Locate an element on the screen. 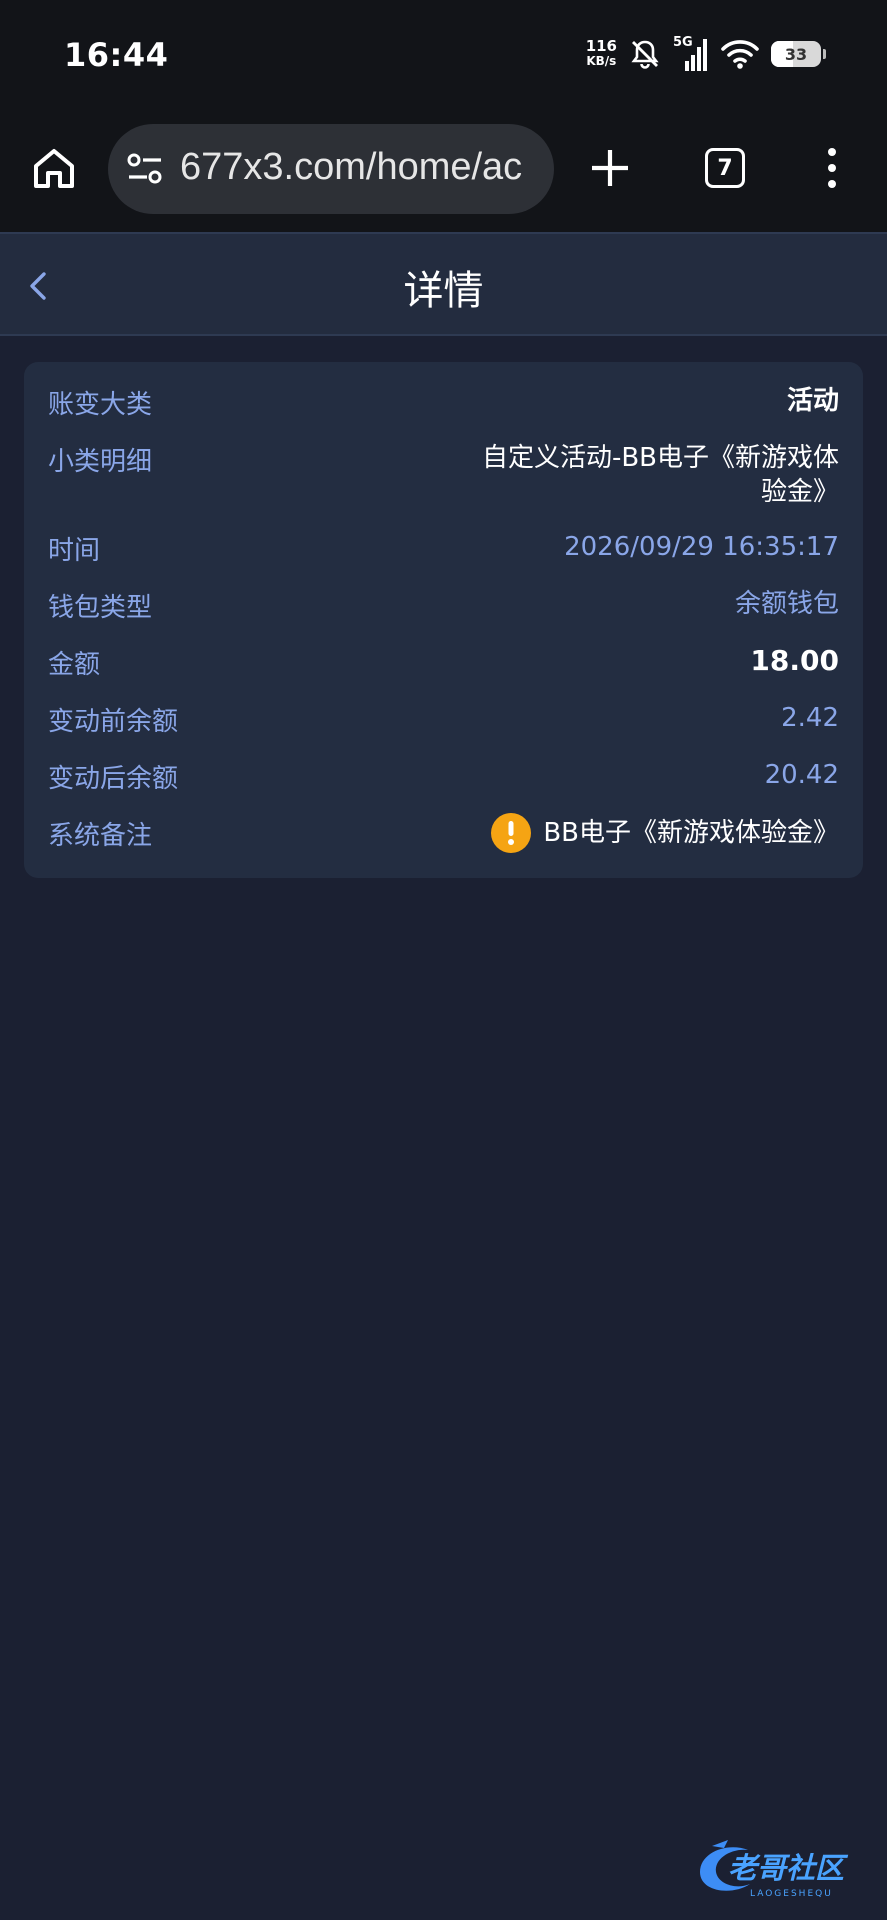  wifi-icon is located at coordinates (740, 54).